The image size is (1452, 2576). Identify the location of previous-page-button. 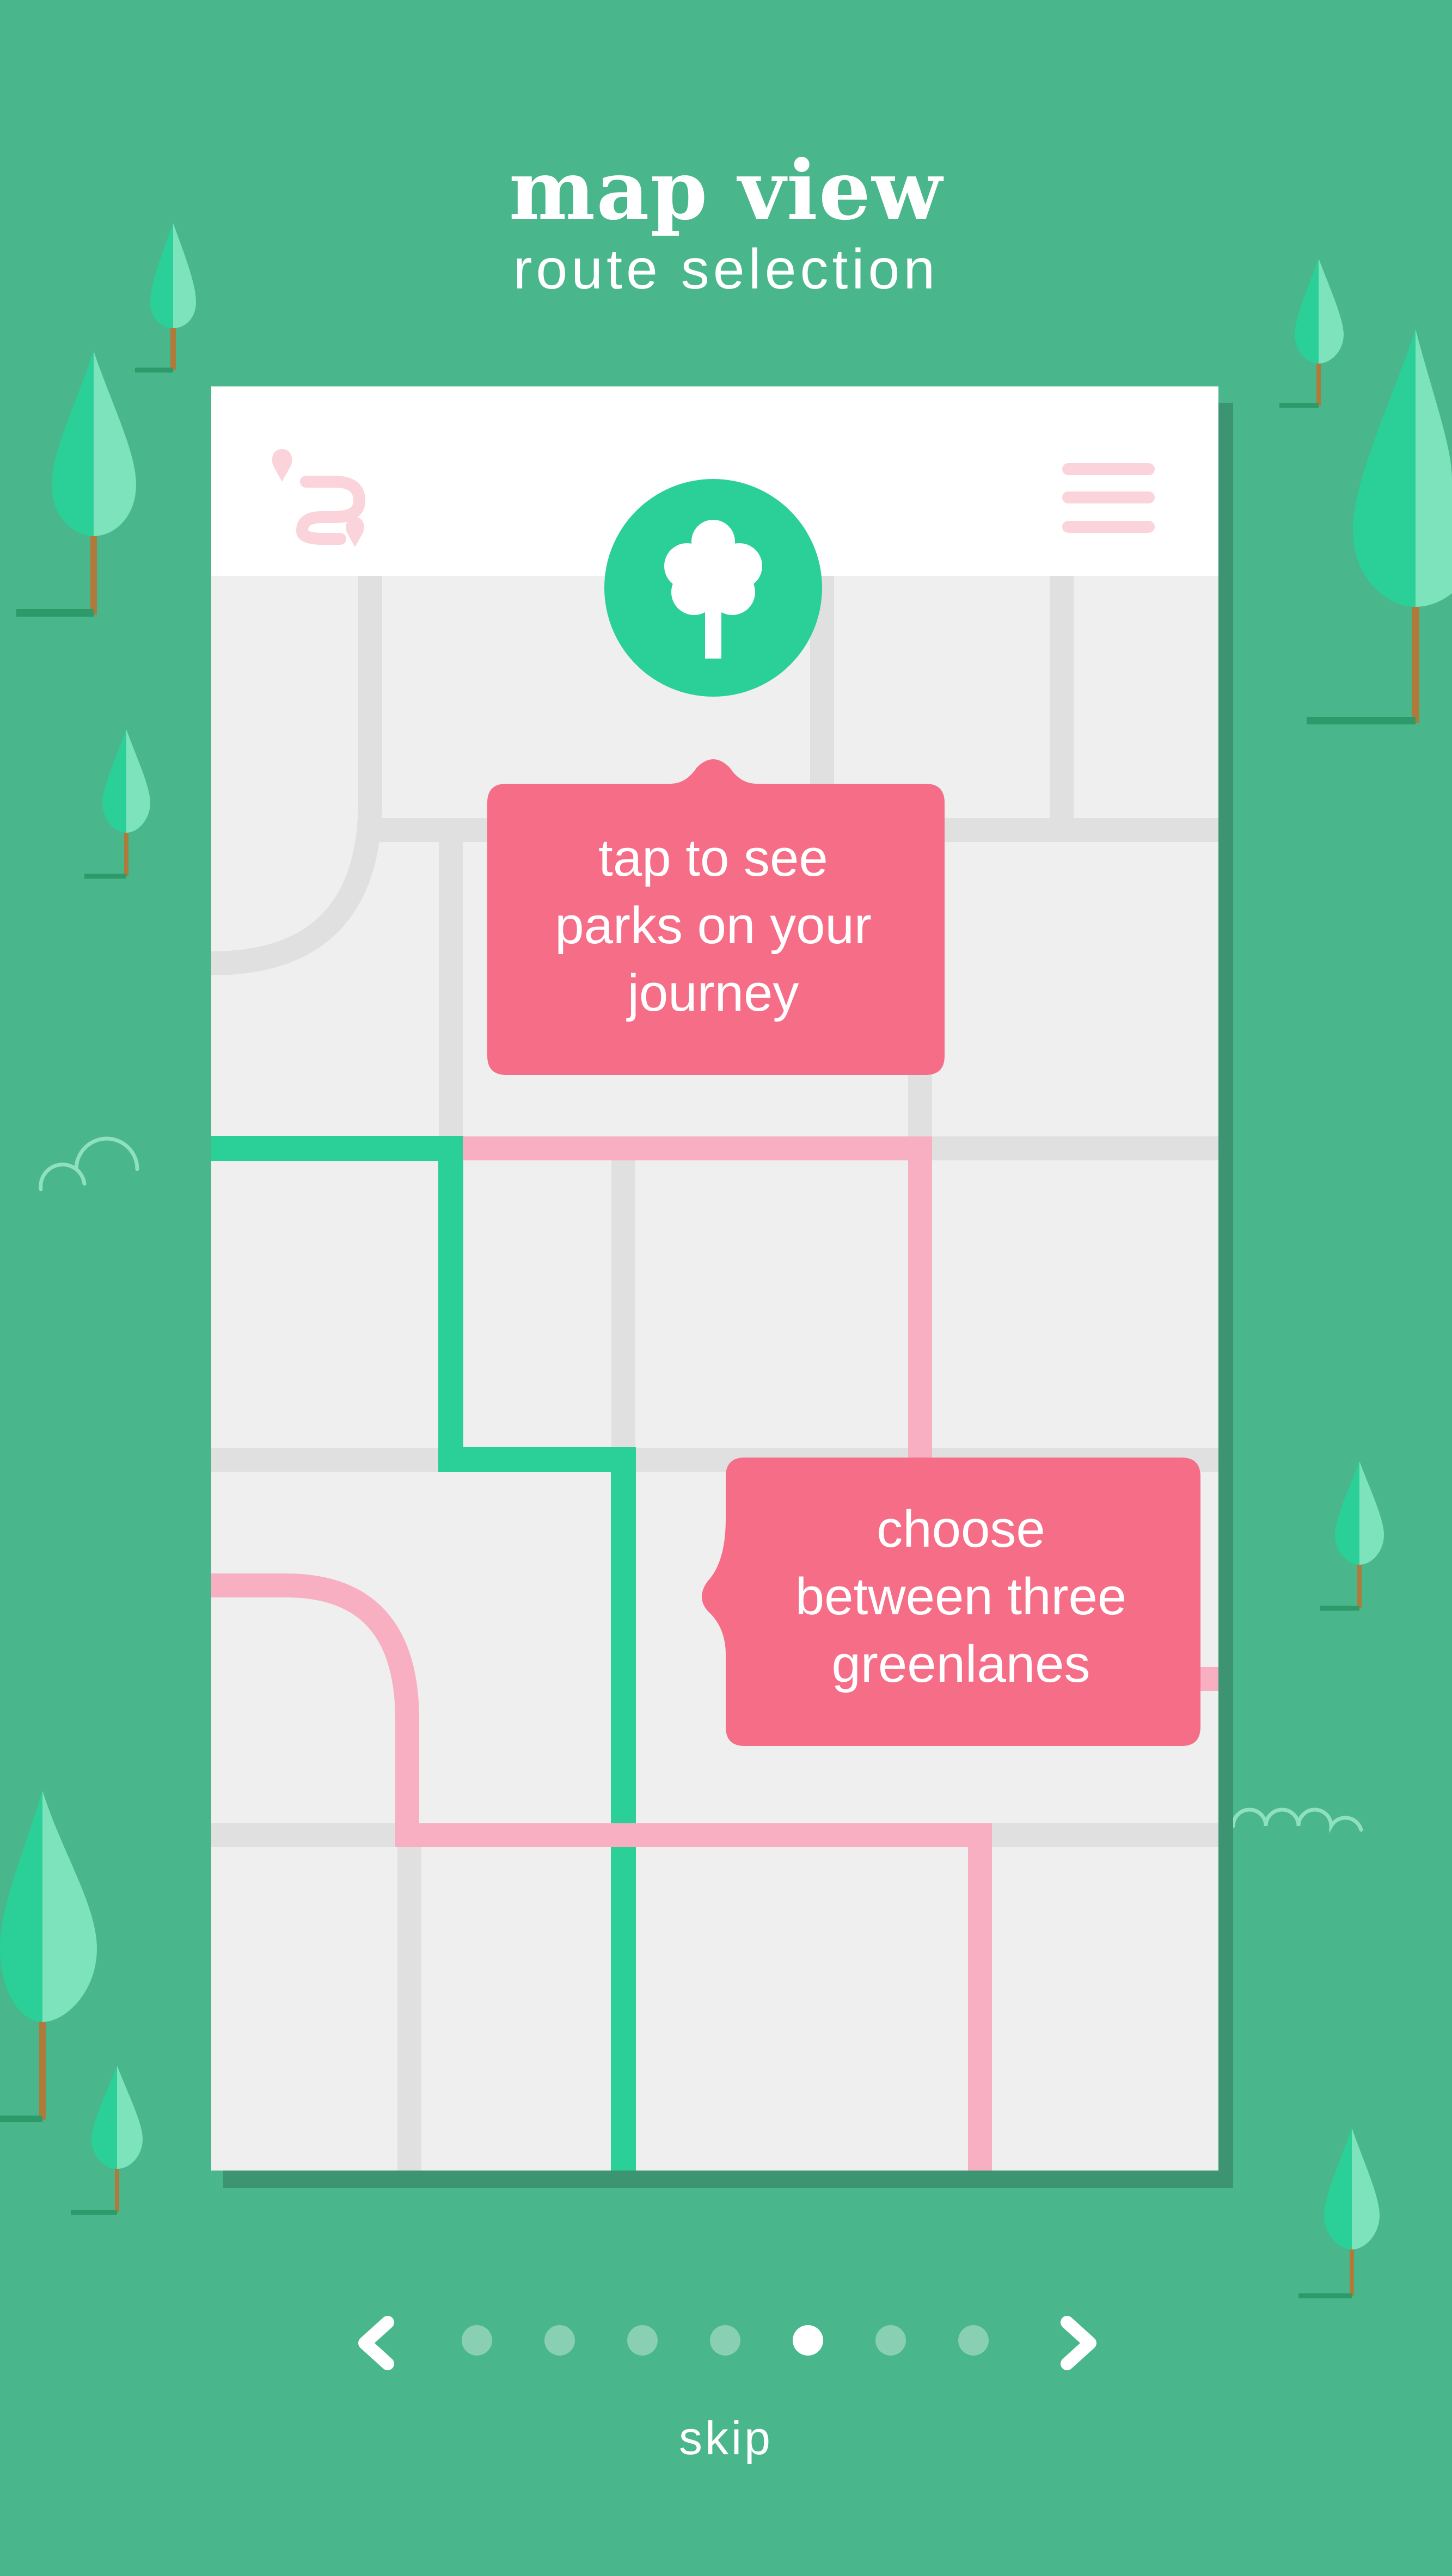
(375, 2343).